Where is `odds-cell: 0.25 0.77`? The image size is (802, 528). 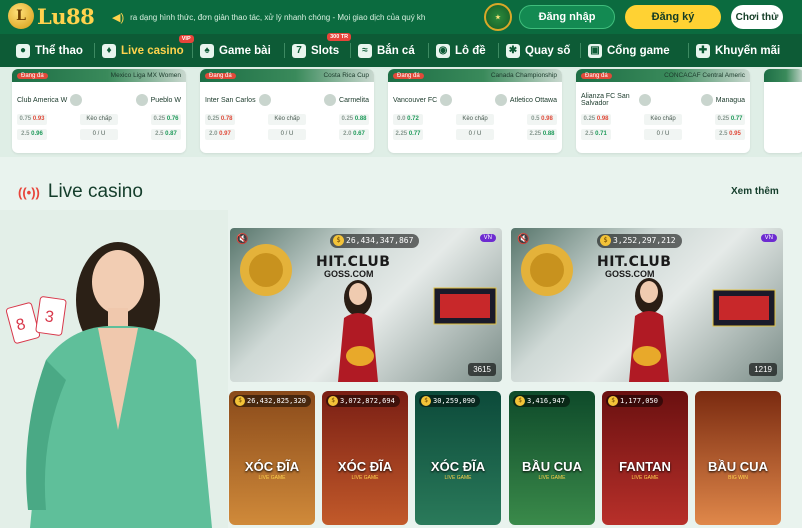 odds-cell: 0.25 0.77 is located at coordinates (730, 119).